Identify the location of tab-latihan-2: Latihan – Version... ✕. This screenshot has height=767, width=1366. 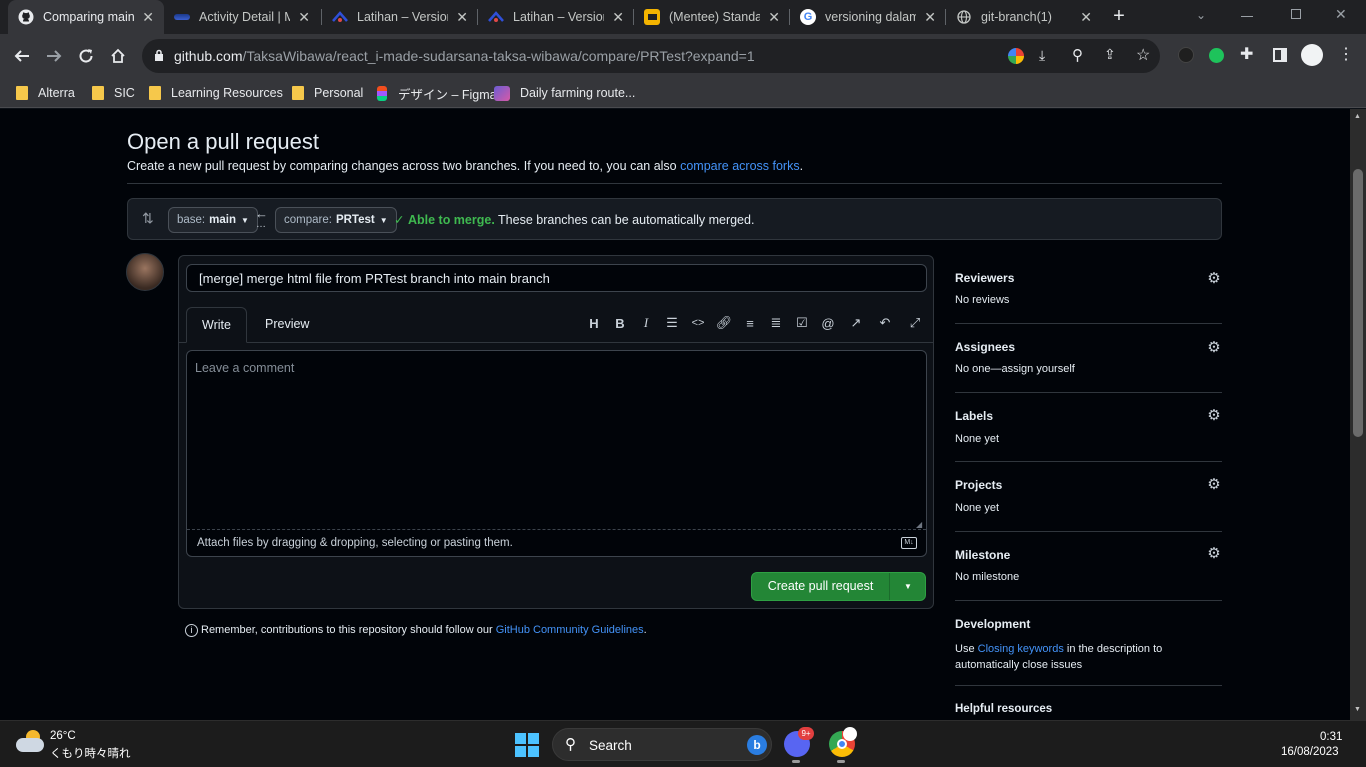
(556, 17).